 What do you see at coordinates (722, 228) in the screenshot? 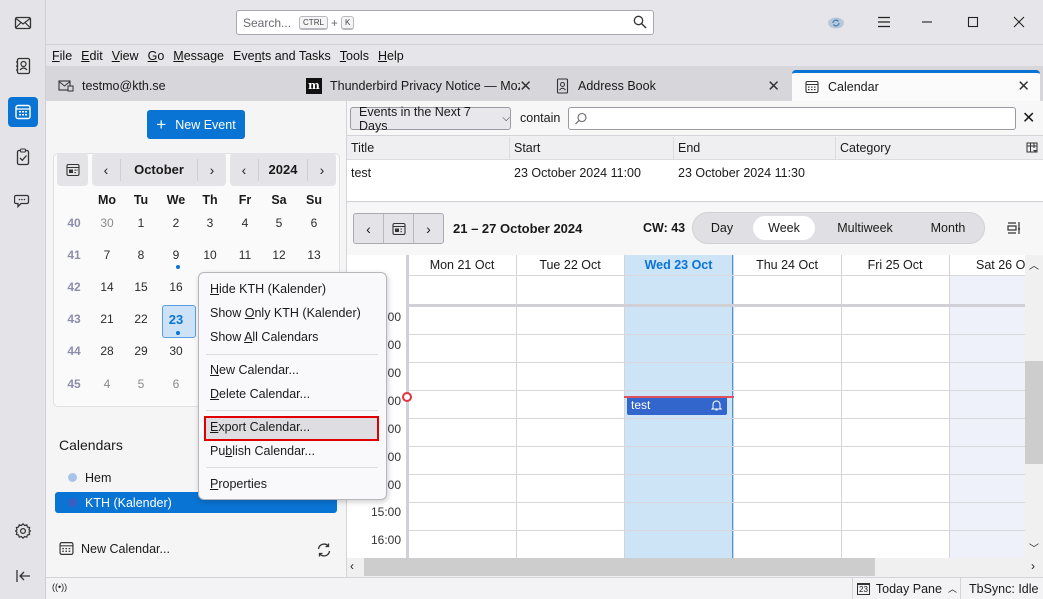
I see `view-day-button: Day` at bounding box center [722, 228].